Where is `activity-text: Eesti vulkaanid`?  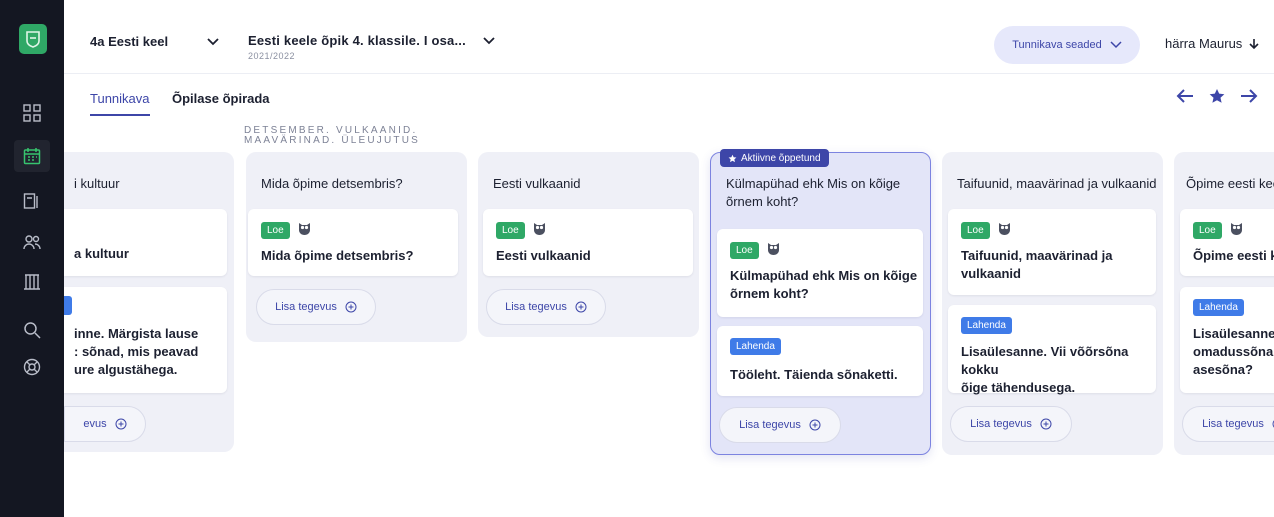 activity-text: Eesti vulkaanid is located at coordinates (543, 255).